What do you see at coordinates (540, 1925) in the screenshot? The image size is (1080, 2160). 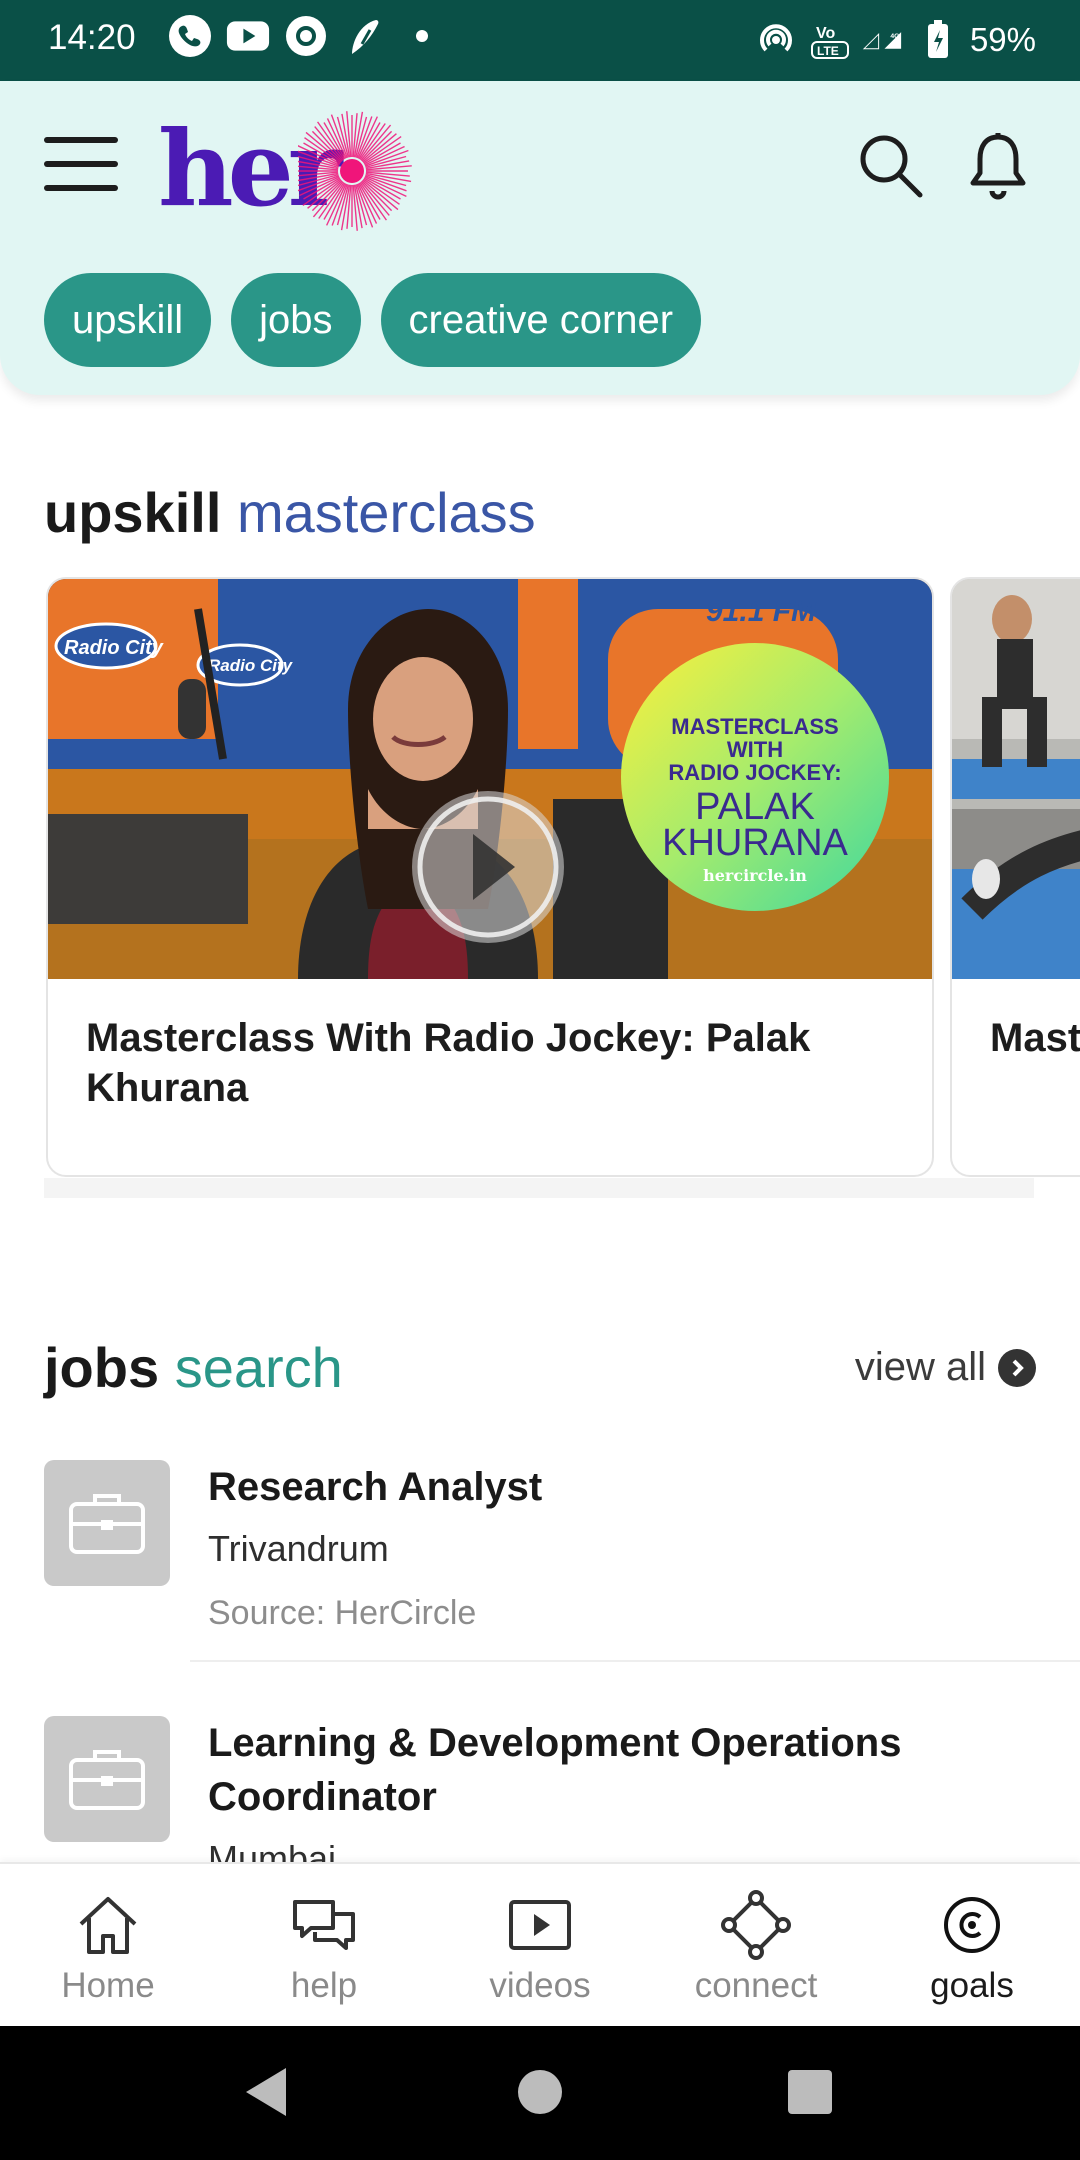 I see `video-icon` at bounding box center [540, 1925].